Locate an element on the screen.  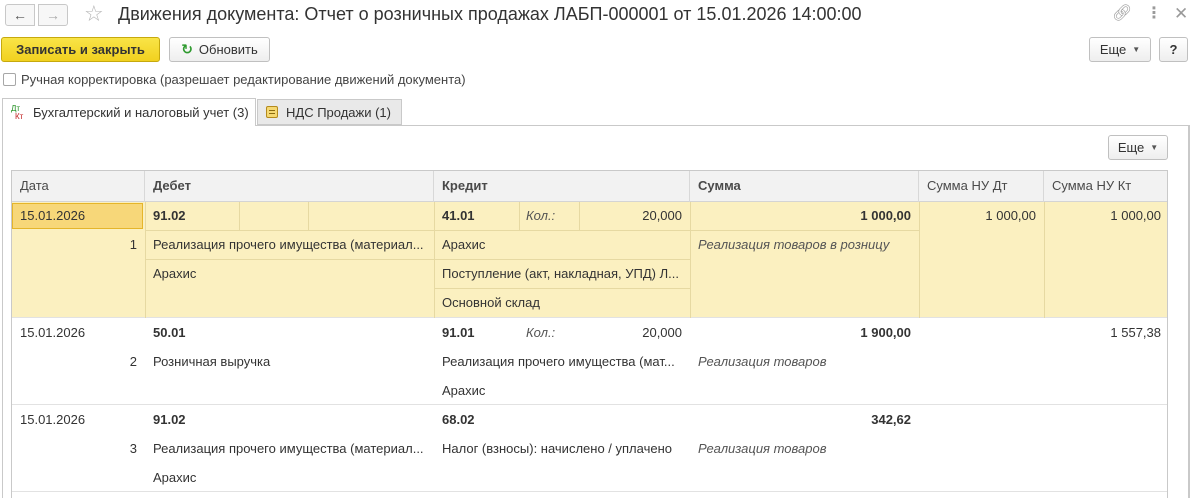
refresh-button: ↻ Обновить is located at coordinates (219, 49).